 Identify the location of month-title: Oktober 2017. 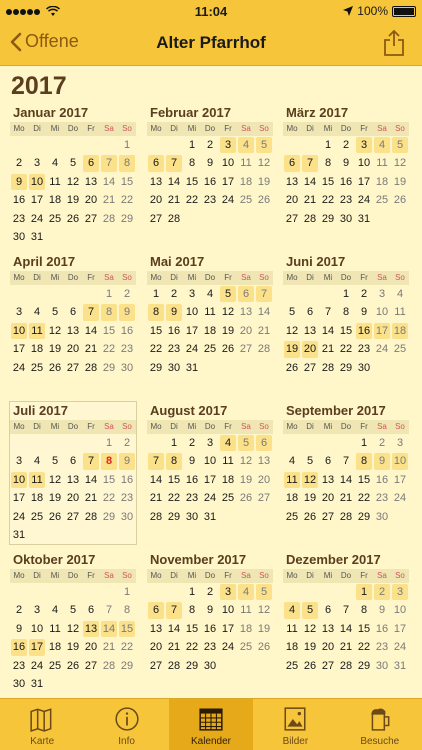
(73, 560).